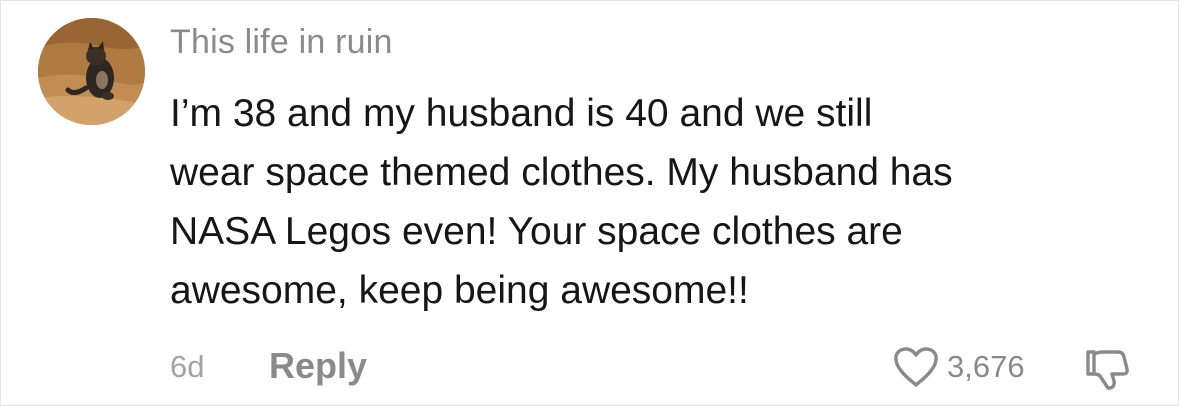 This screenshot has width=1179, height=406. Describe the element at coordinates (536, 231) in the screenshot. I see `comment-text-line-3: NASA Legos even! Your space clothes are` at that location.